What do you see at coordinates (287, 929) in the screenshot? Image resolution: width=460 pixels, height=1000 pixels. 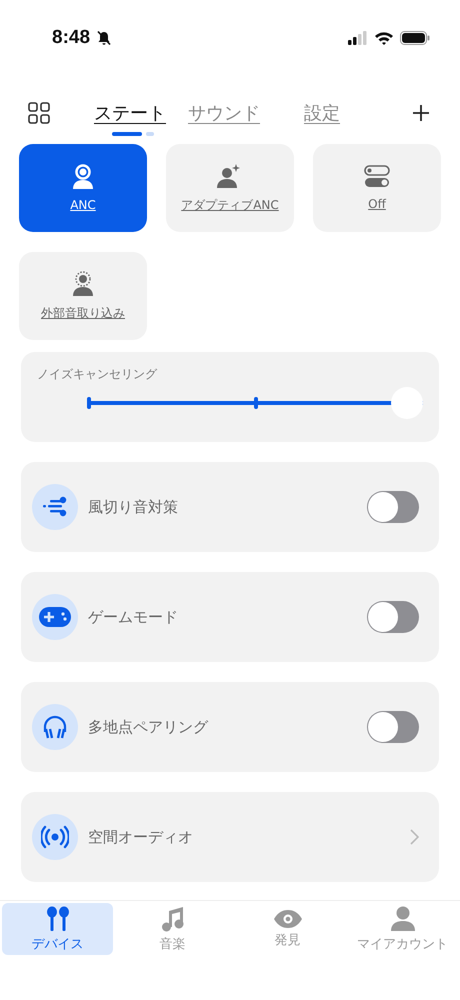 I see `nav-tab: 発見` at bounding box center [287, 929].